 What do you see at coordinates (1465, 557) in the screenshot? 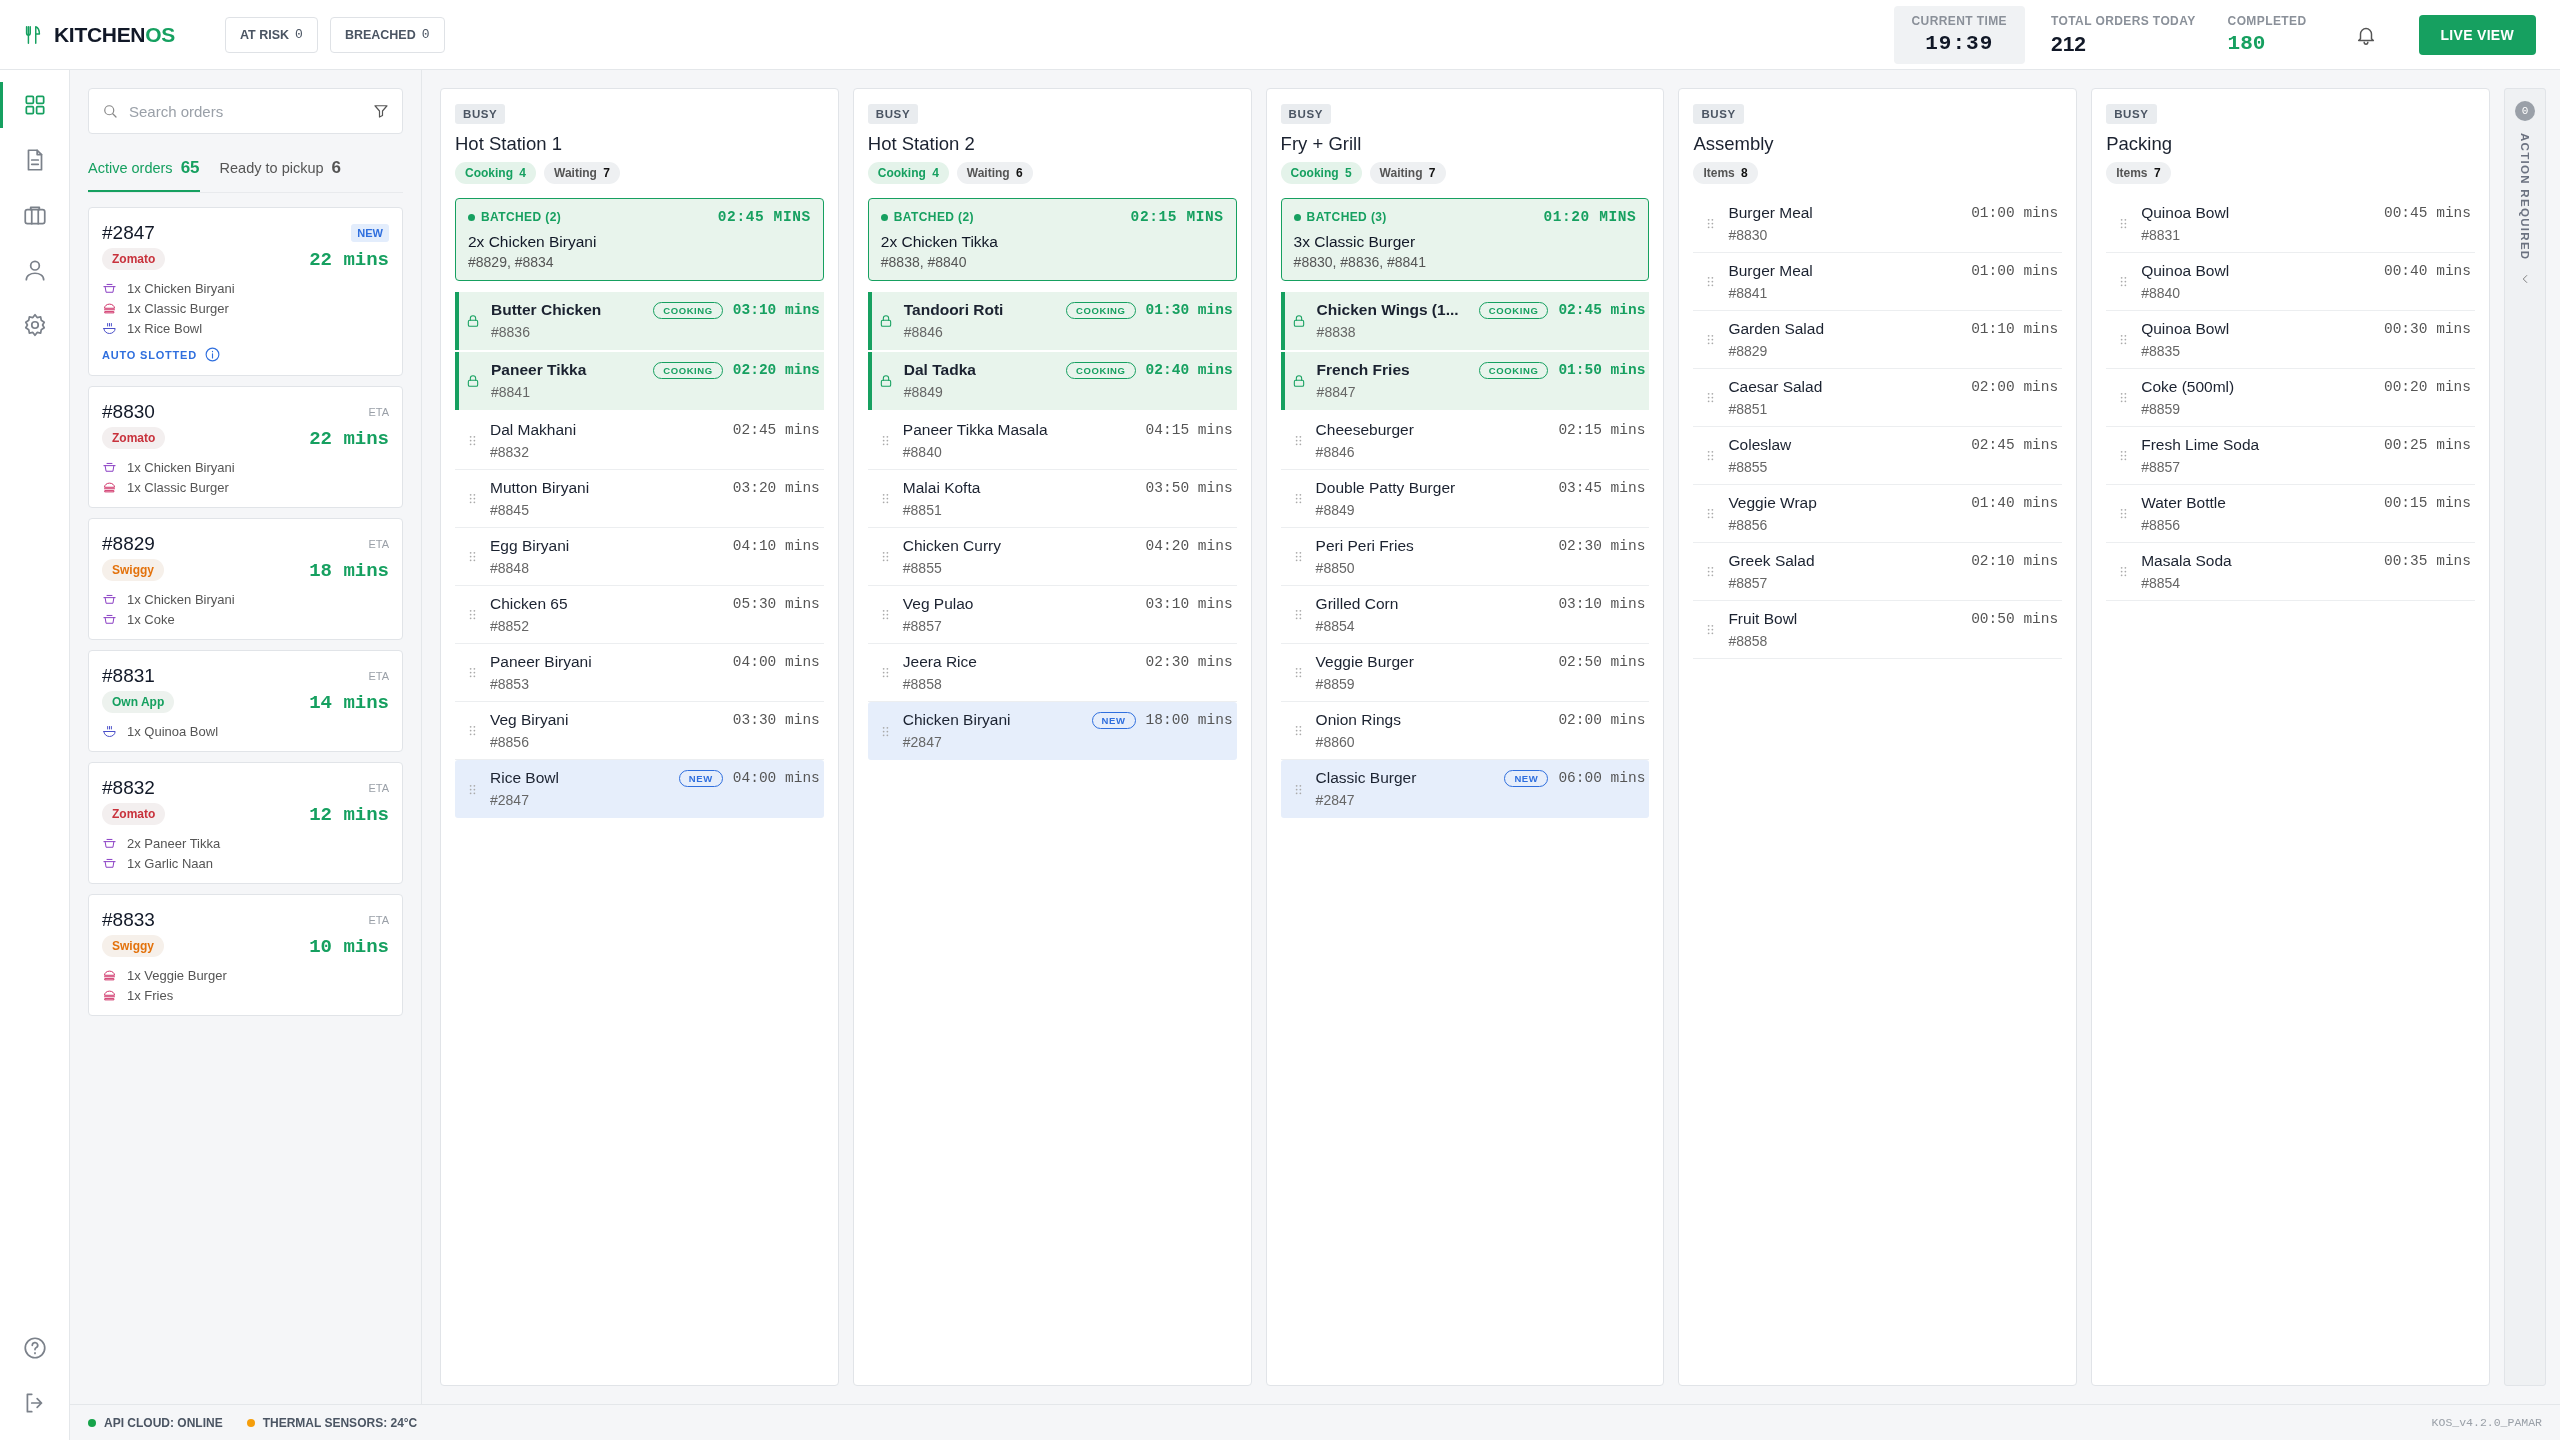
I see `ticket-row: Peri Peri Fries #8850 02:30 mins` at bounding box center [1465, 557].